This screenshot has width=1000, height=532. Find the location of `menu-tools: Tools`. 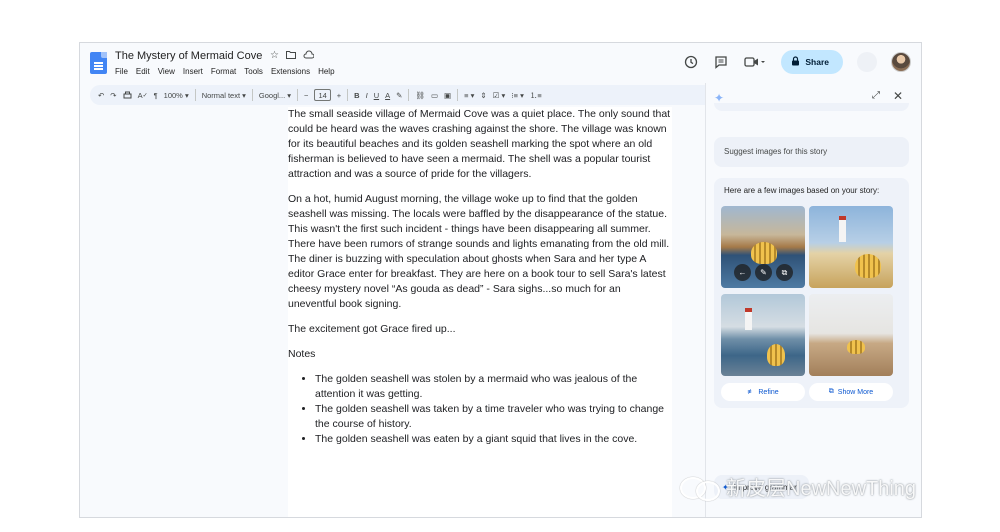

menu-tools: Tools is located at coordinates (253, 71).